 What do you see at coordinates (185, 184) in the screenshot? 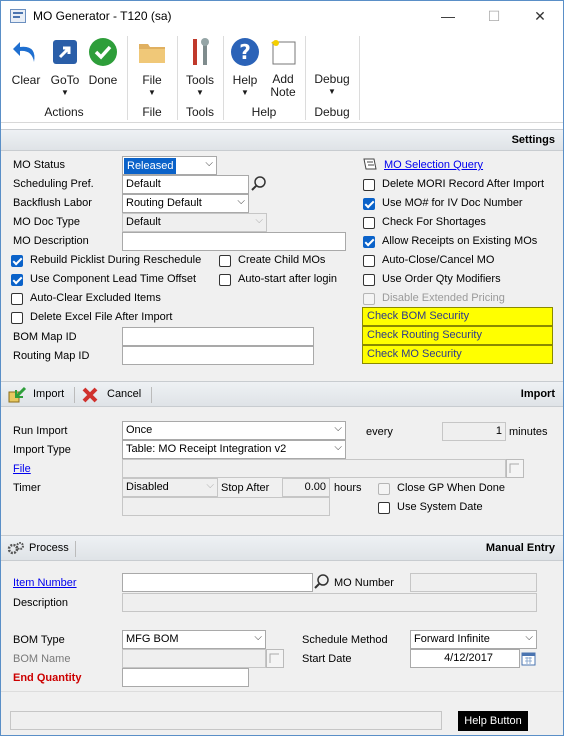
I see `scheduling-pref-field: Default` at bounding box center [185, 184].